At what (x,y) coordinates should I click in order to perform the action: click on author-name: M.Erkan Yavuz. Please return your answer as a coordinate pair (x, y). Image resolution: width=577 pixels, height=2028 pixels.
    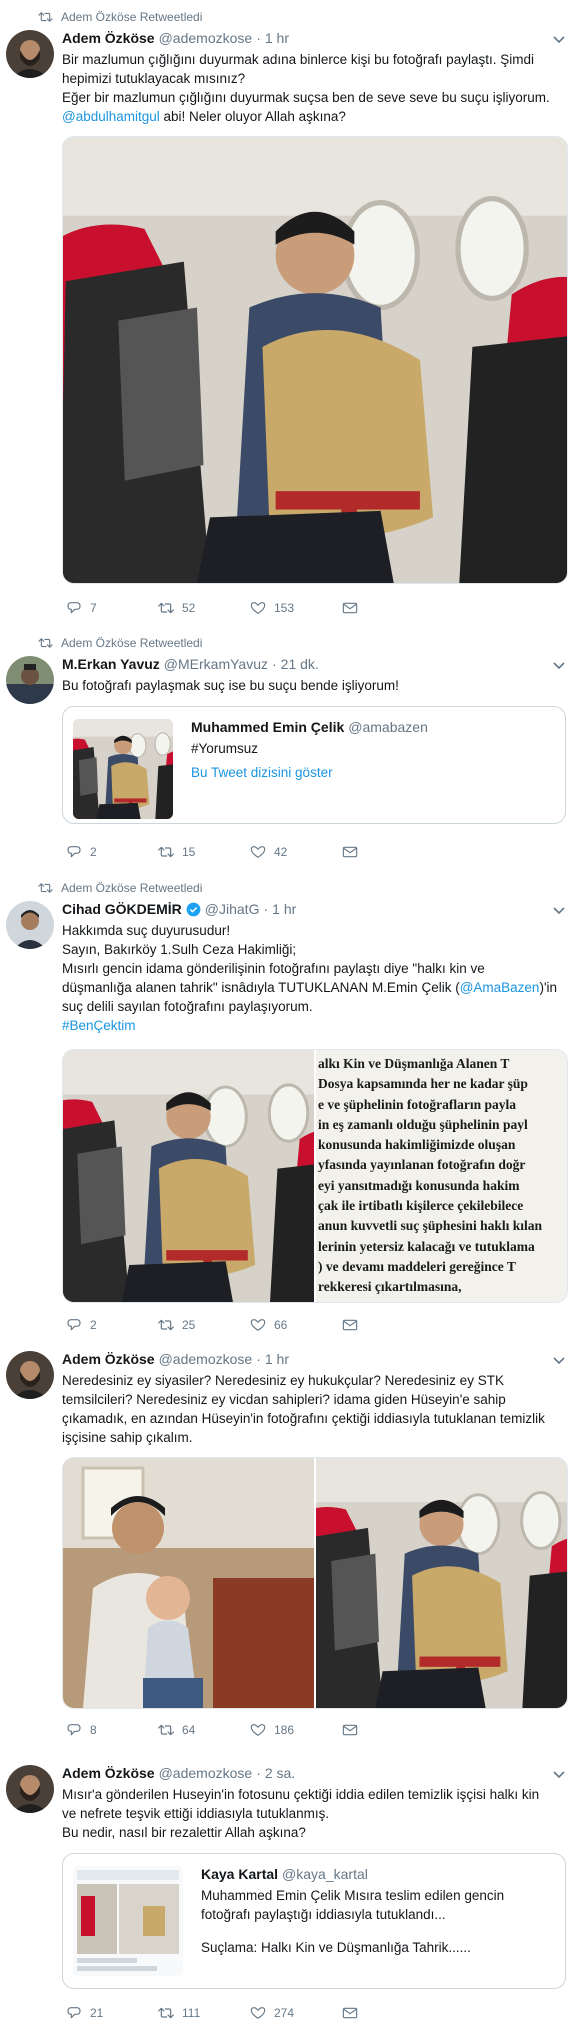
    Looking at the image, I should click on (111, 664).